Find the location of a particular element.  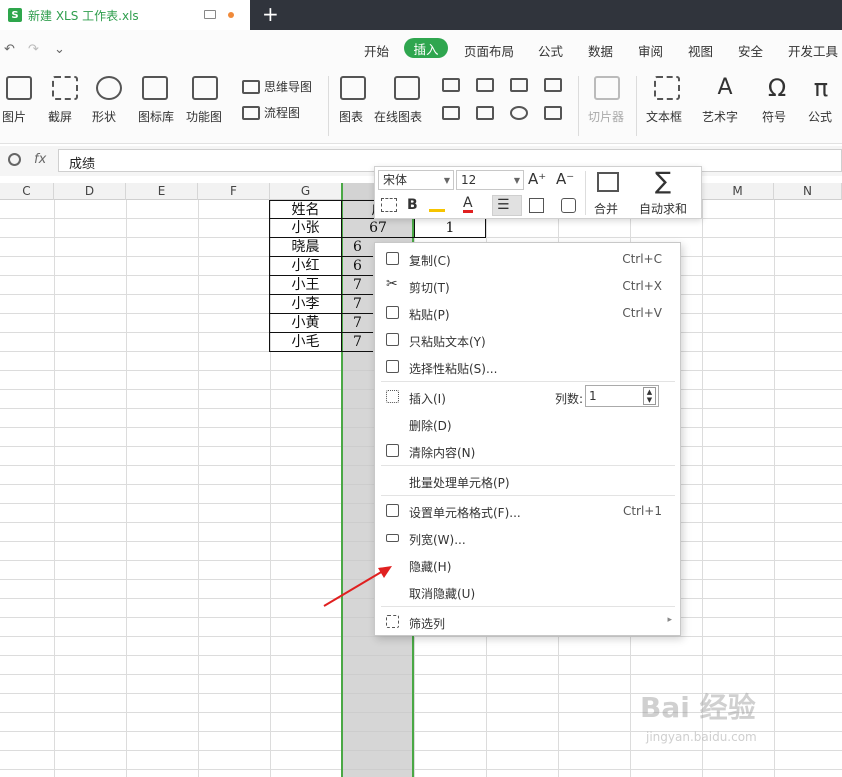

fill-color-icon is located at coordinates (437, 205).